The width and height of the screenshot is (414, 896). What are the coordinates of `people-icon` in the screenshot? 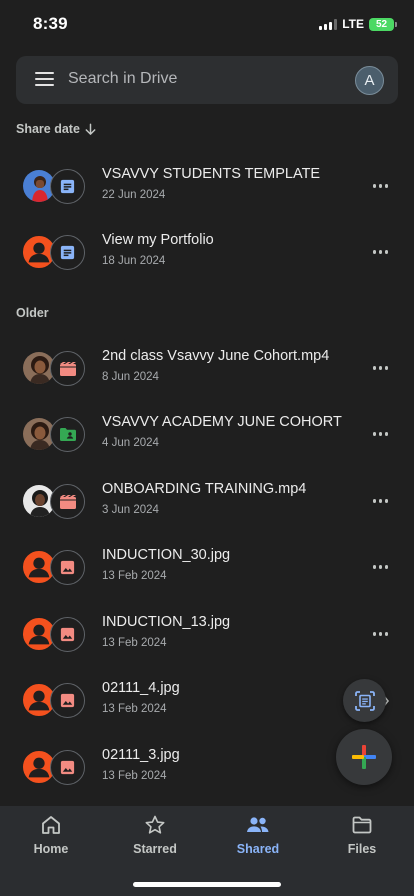 It's located at (258, 824).